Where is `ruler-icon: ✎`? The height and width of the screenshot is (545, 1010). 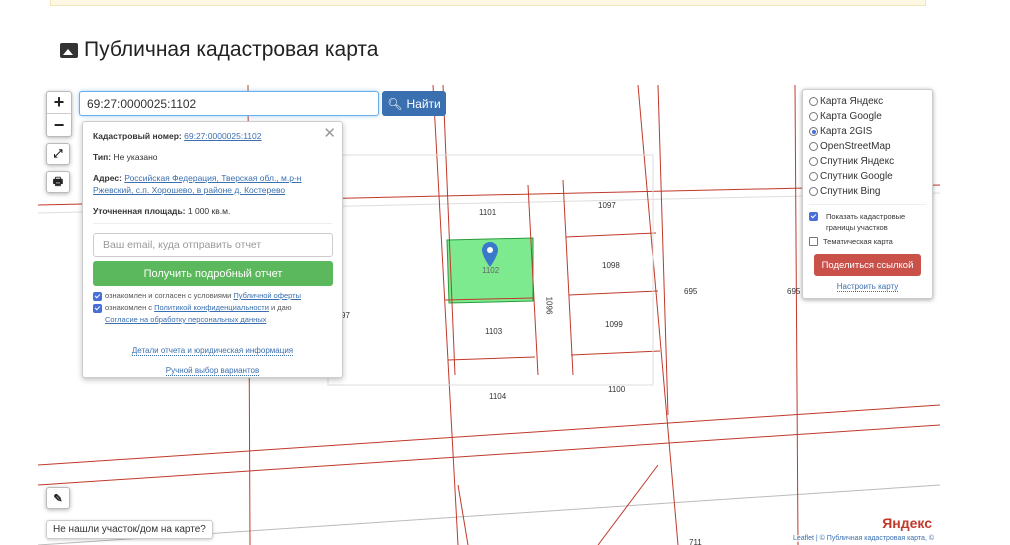 ruler-icon: ✎ is located at coordinates (58, 498).